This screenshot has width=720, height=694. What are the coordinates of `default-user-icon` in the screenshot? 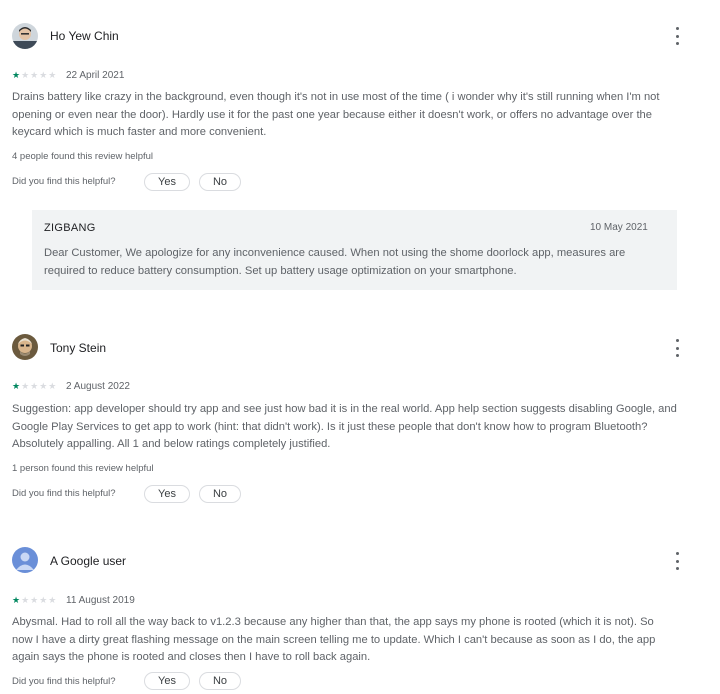 It's located at (25, 560).